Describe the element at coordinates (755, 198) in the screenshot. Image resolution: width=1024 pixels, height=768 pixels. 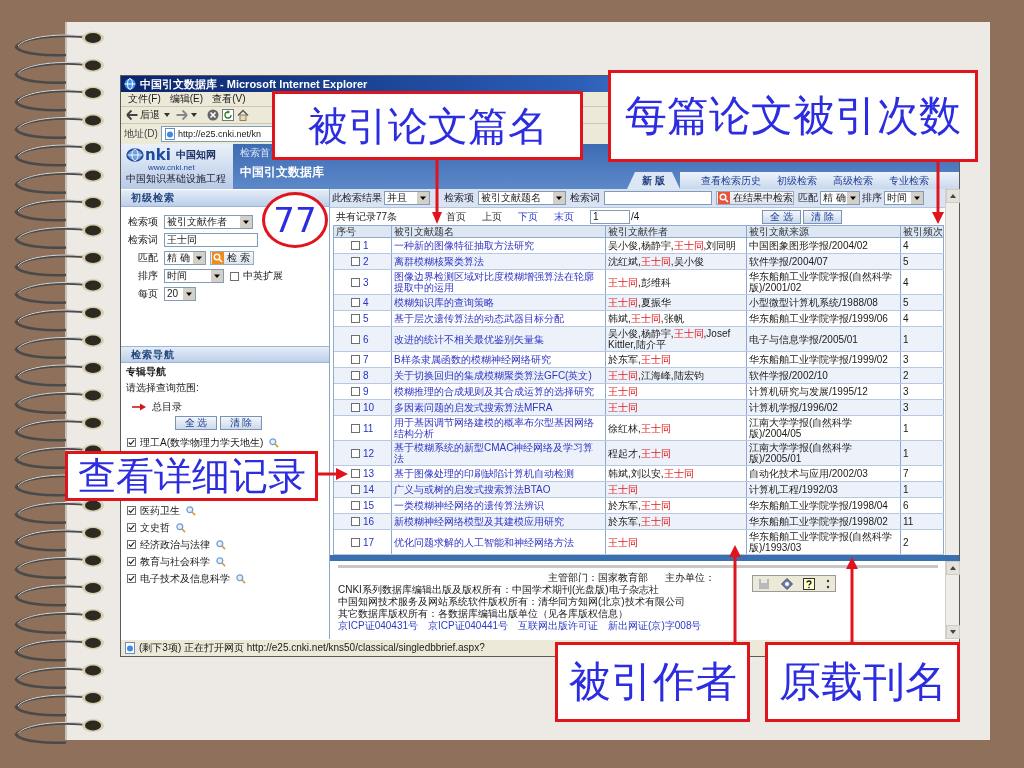
I see `search-in-results-button: 在结果中检索` at that location.